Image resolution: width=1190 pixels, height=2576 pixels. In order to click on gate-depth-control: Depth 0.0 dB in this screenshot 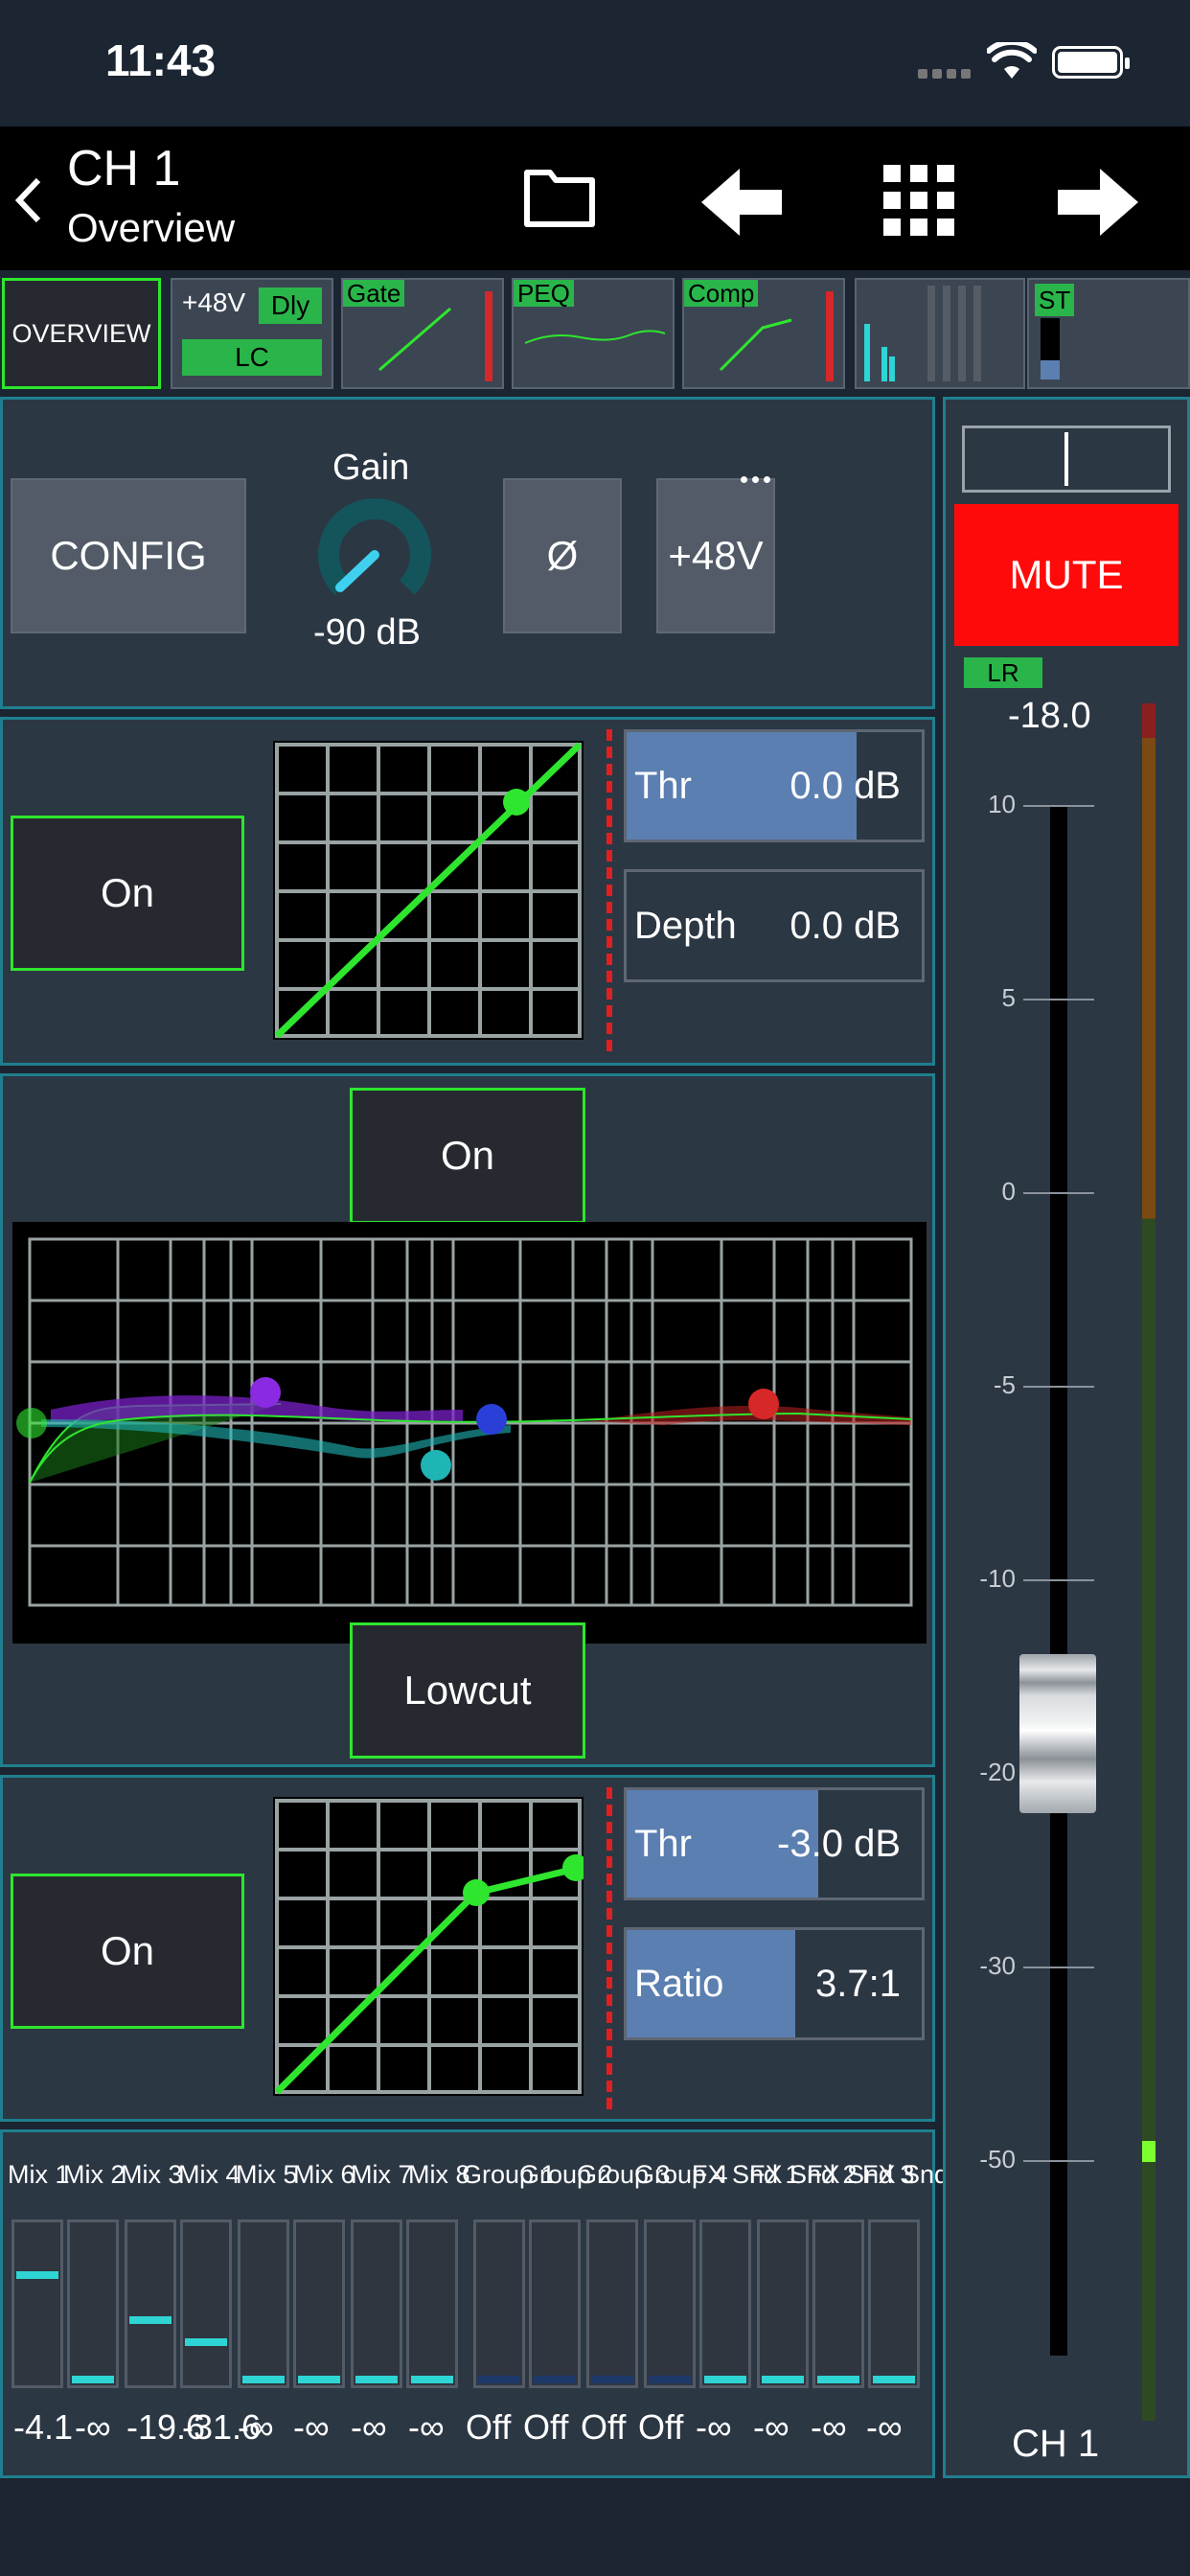, I will do `click(775, 925)`.